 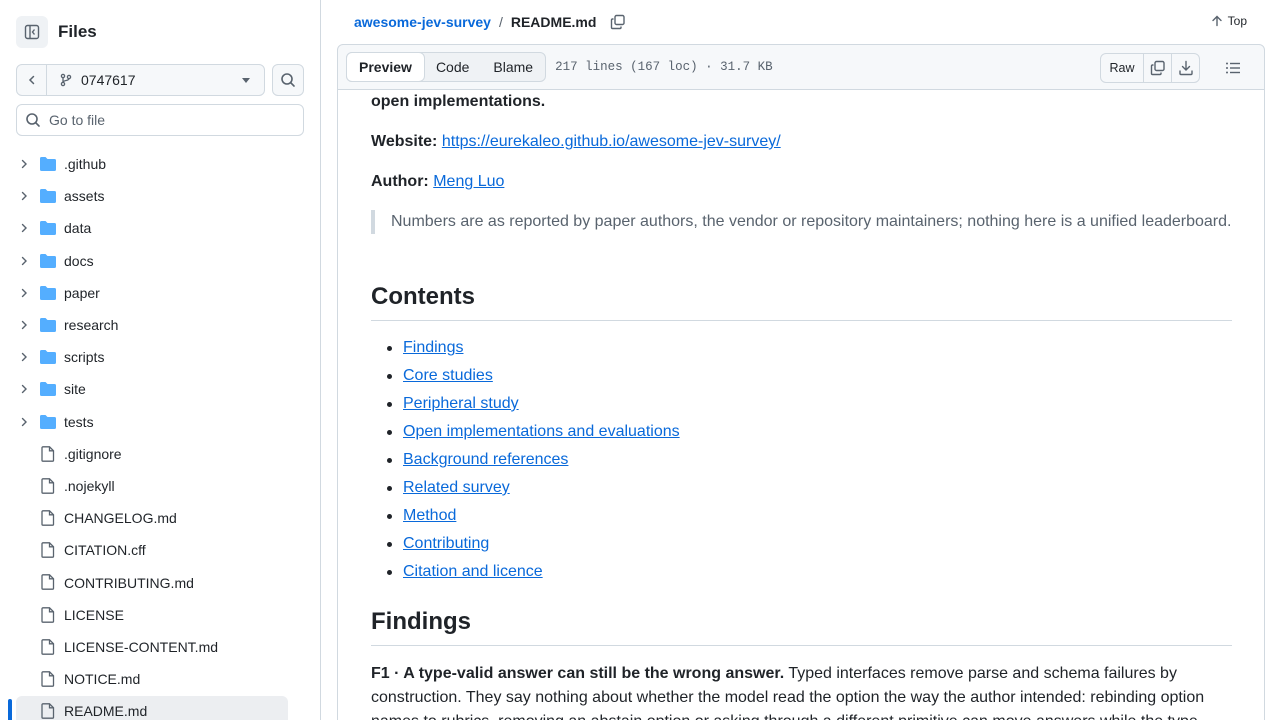 What do you see at coordinates (160, 615) in the screenshot?
I see `tree-file: LICENSE` at bounding box center [160, 615].